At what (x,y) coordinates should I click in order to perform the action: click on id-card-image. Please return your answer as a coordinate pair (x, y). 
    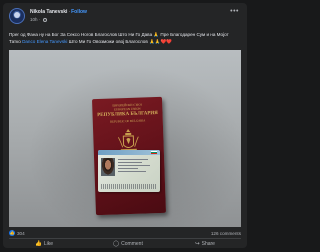
    Looking at the image, I should click on (129, 171).